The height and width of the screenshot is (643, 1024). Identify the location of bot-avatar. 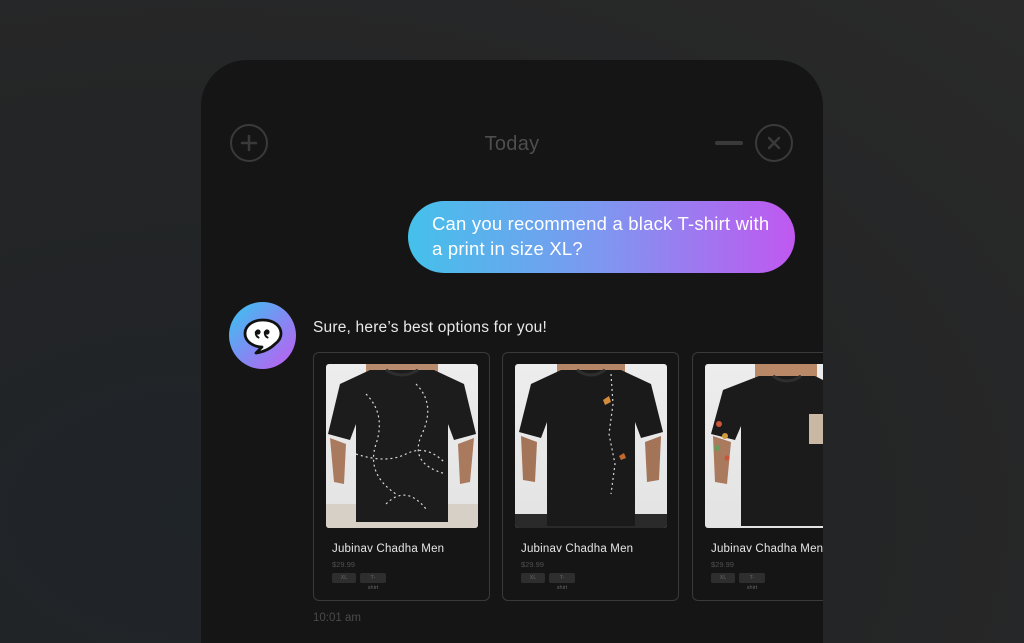
(262, 335).